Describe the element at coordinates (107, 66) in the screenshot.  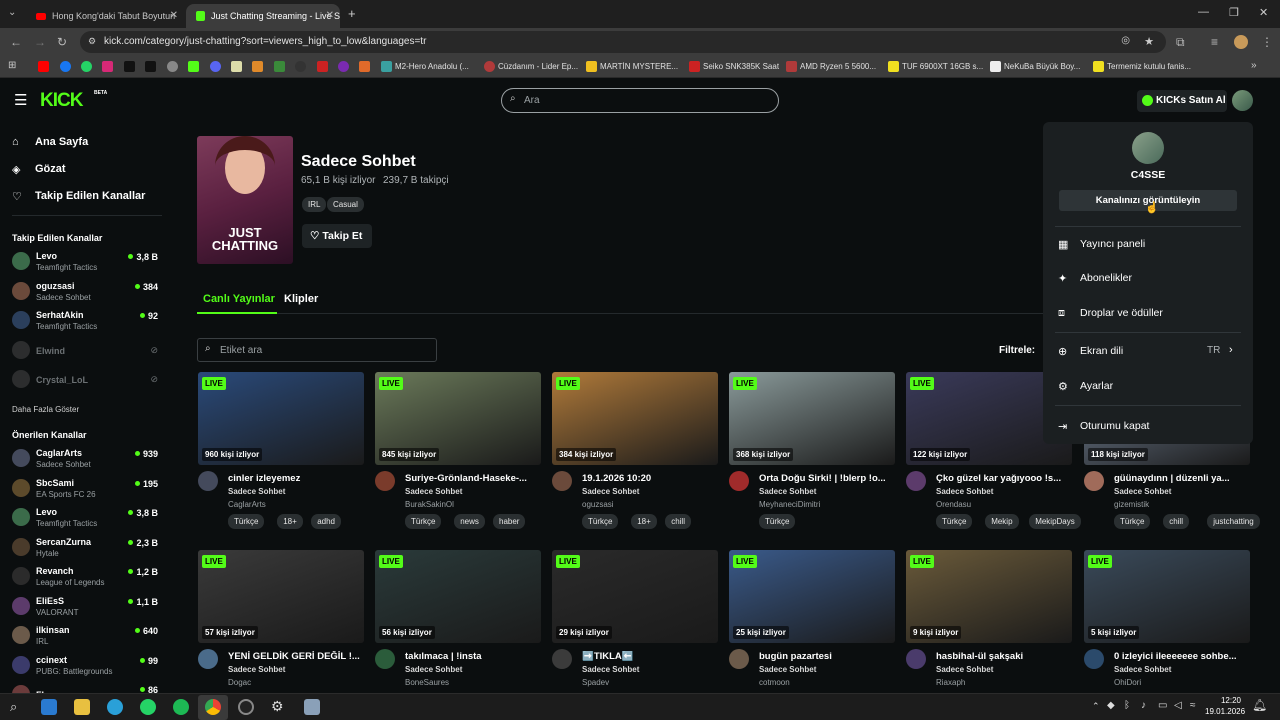
I see `instagram-icon` at that location.